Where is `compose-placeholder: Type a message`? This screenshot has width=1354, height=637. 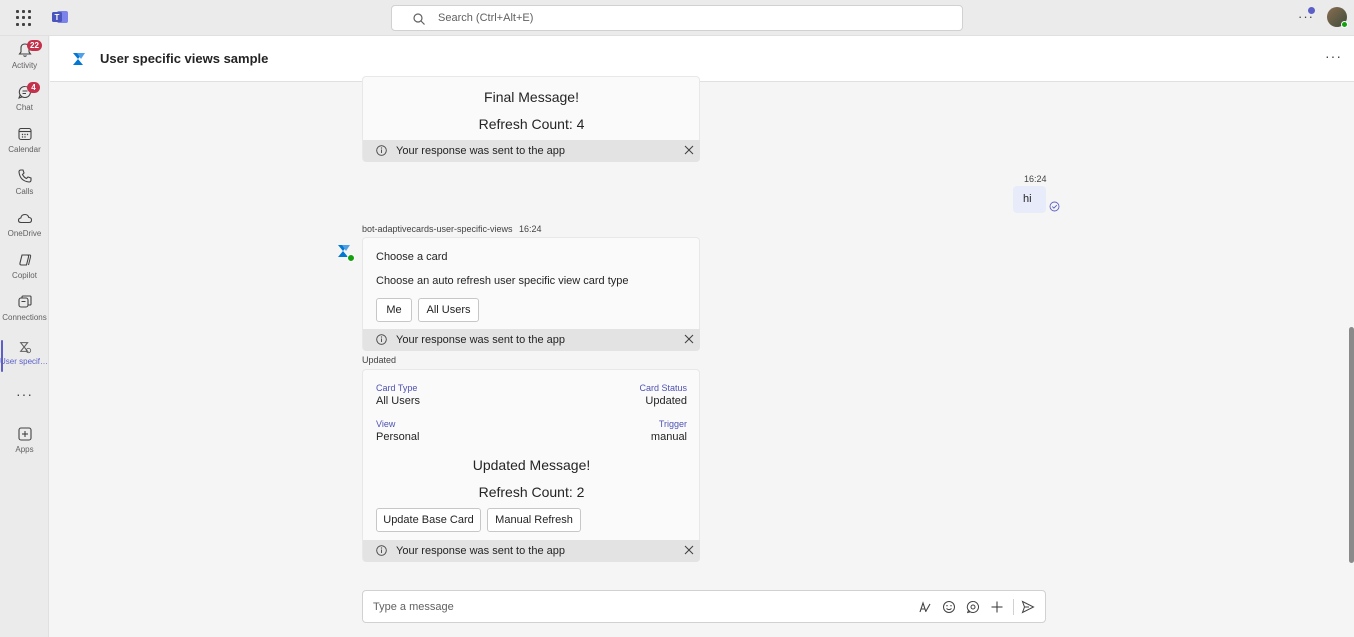 compose-placeholder: Type a message is located at coordinates (413, 607).